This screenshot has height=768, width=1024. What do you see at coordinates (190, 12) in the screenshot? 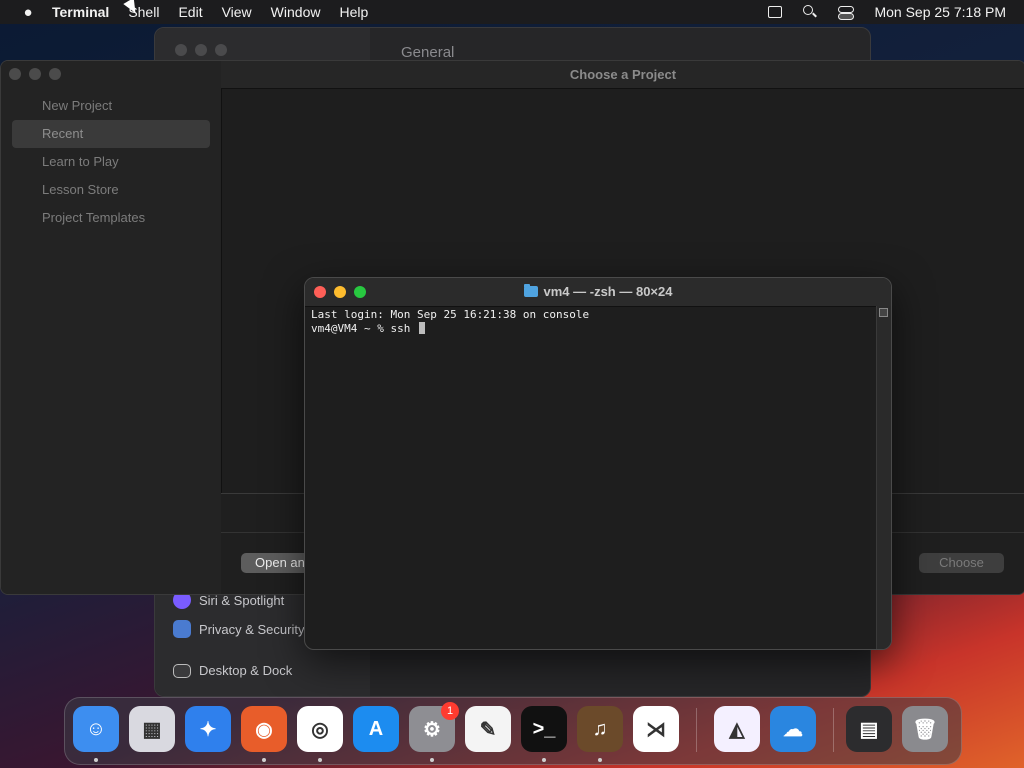
I see `menu-edit: Edit` at bounding box center [190, 12].